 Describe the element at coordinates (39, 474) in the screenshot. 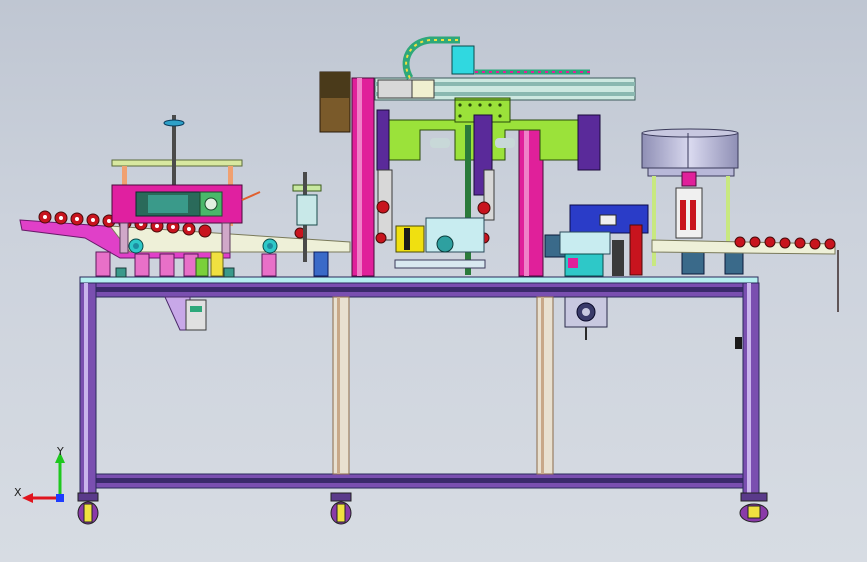

I see `axis-triad: Y X` at that location.